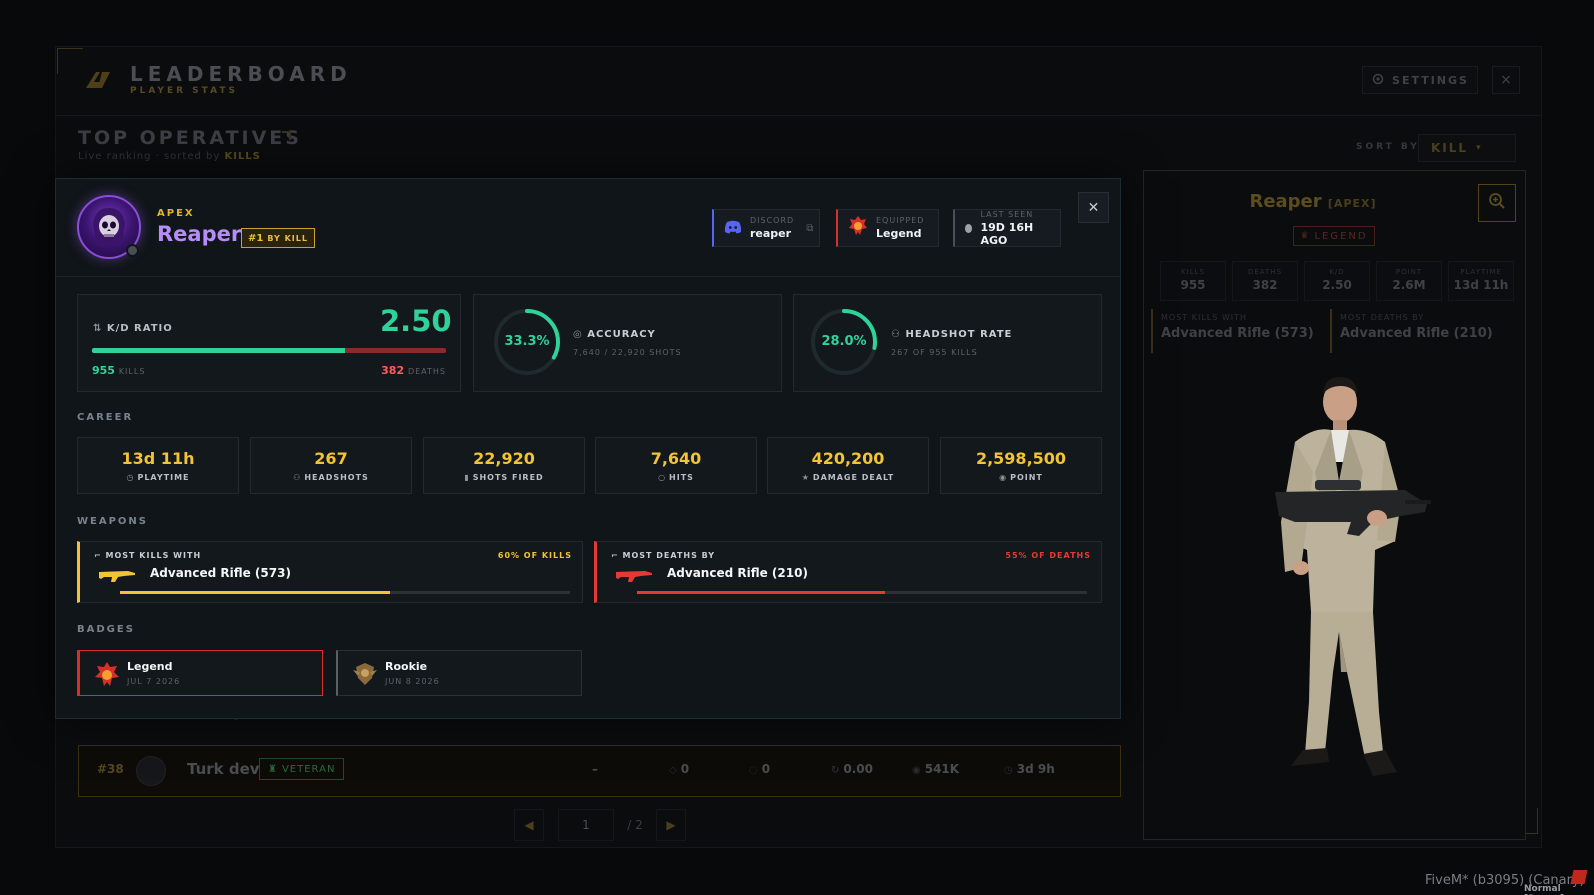 Image resolution: width=1594 pixels, height=895 pixels. What do you see at coordinates (117, 576) in the screenshot?
I see `rifle-icon` at bounding box center [117, 576].